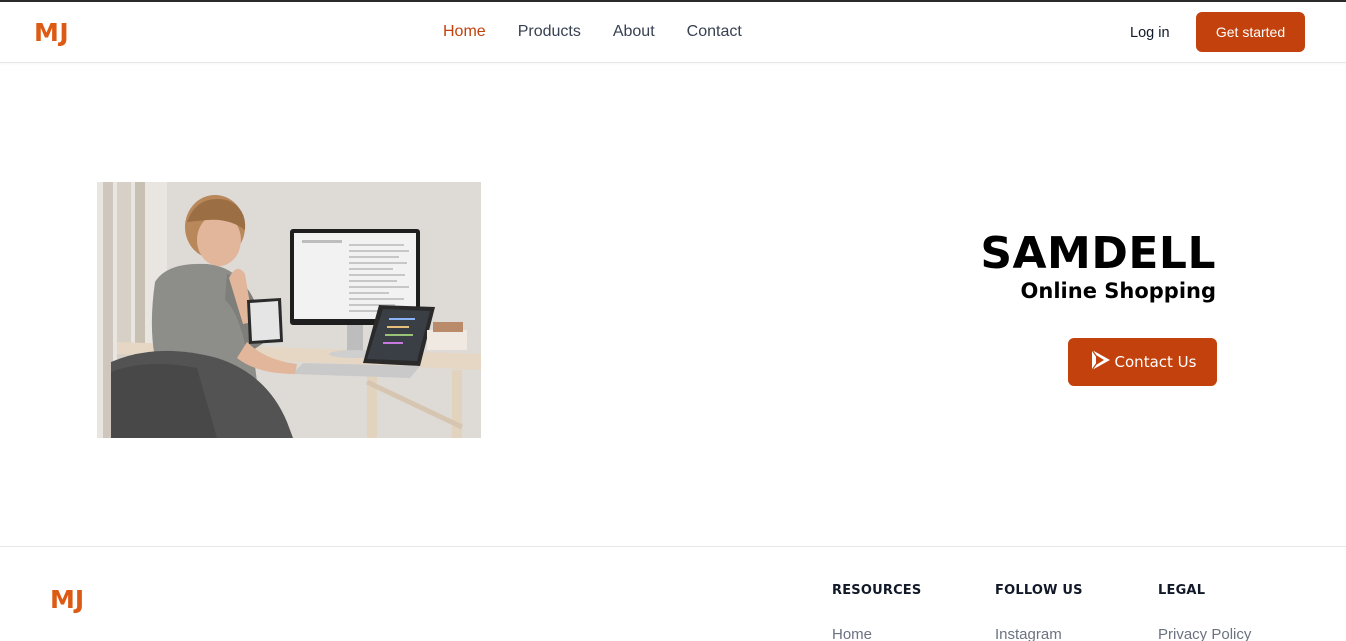 This screenshot has height=641, width=1346. Describe the element at coordinates (1098, 253) in the screenshot. I see `hero-title: SAMDELL` at that location.